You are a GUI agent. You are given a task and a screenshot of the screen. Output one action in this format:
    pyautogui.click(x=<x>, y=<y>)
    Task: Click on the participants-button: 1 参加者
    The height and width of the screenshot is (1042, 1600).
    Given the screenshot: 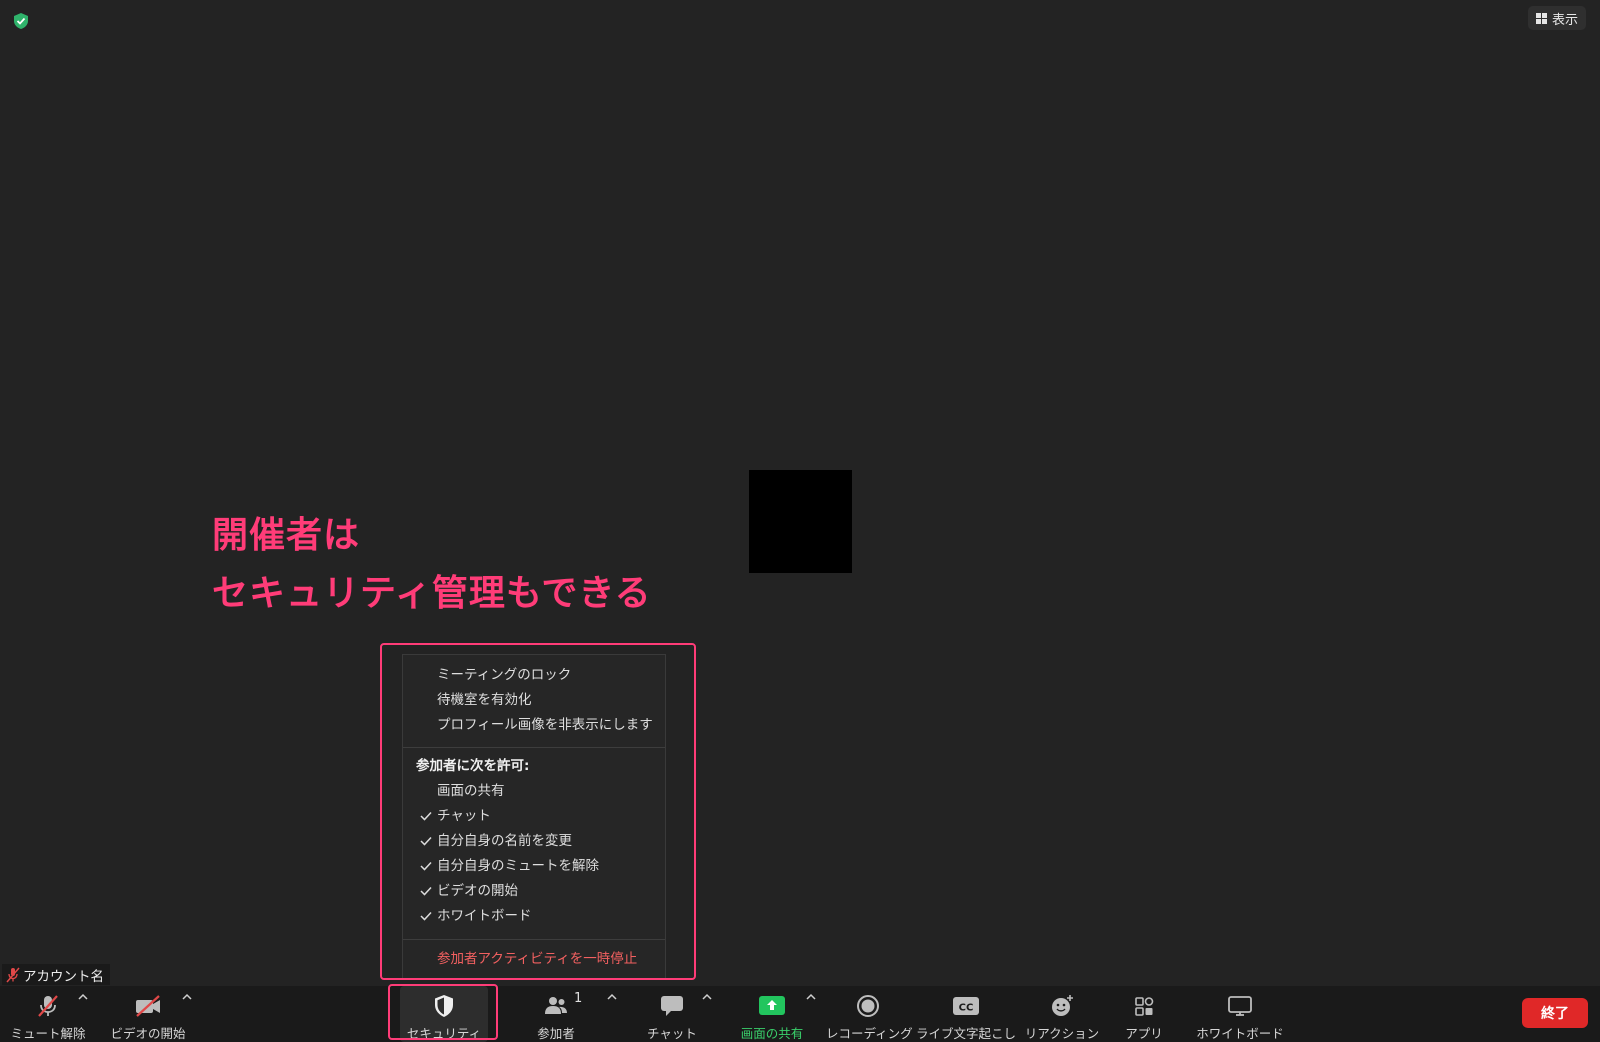 What is the action you would take?
    pyautogui.click(x=556, y=1014)
    